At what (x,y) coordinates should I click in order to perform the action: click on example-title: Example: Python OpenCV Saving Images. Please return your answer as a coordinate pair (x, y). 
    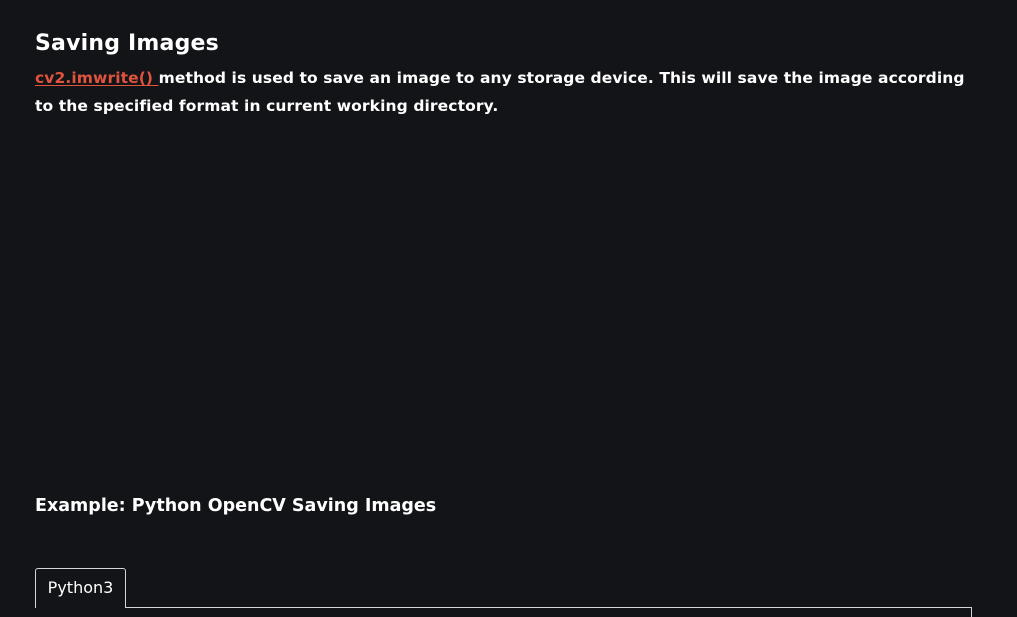
    Looking at the image, I should click on (236, 506).